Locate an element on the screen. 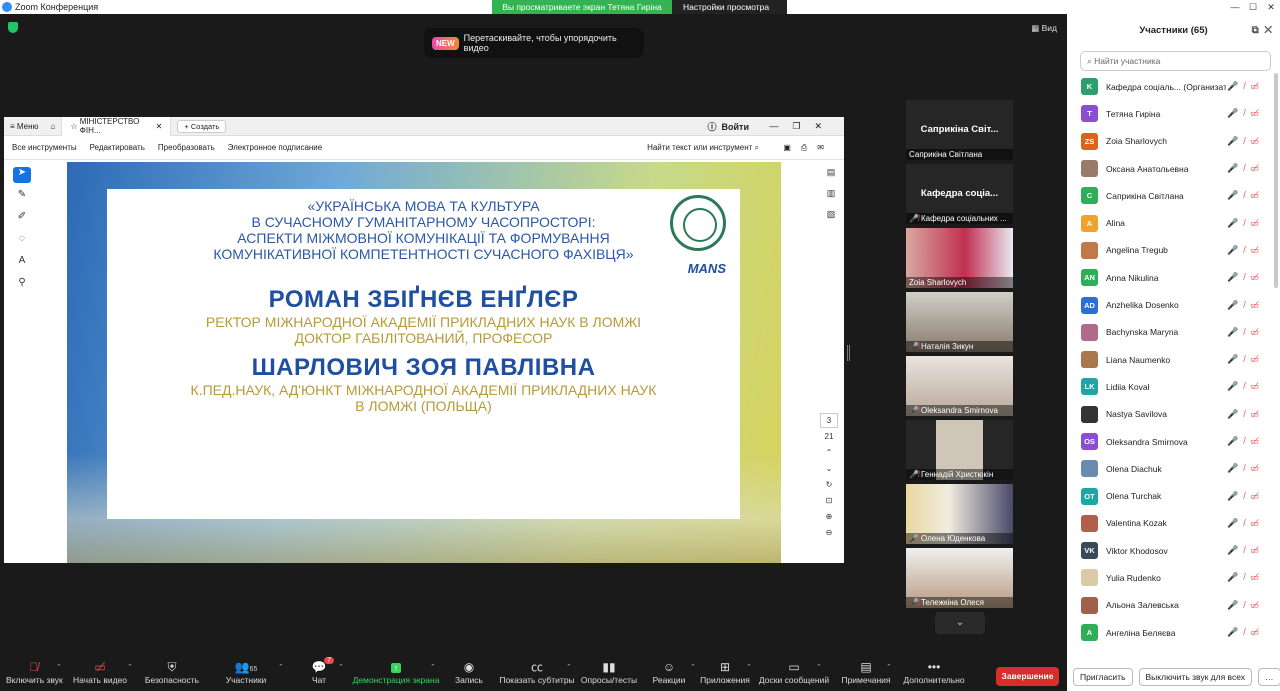 The image size is (1280, 691). participant-row: Альона Залевська 🎤̸▭̸ is located at coordinates (1173, 605).